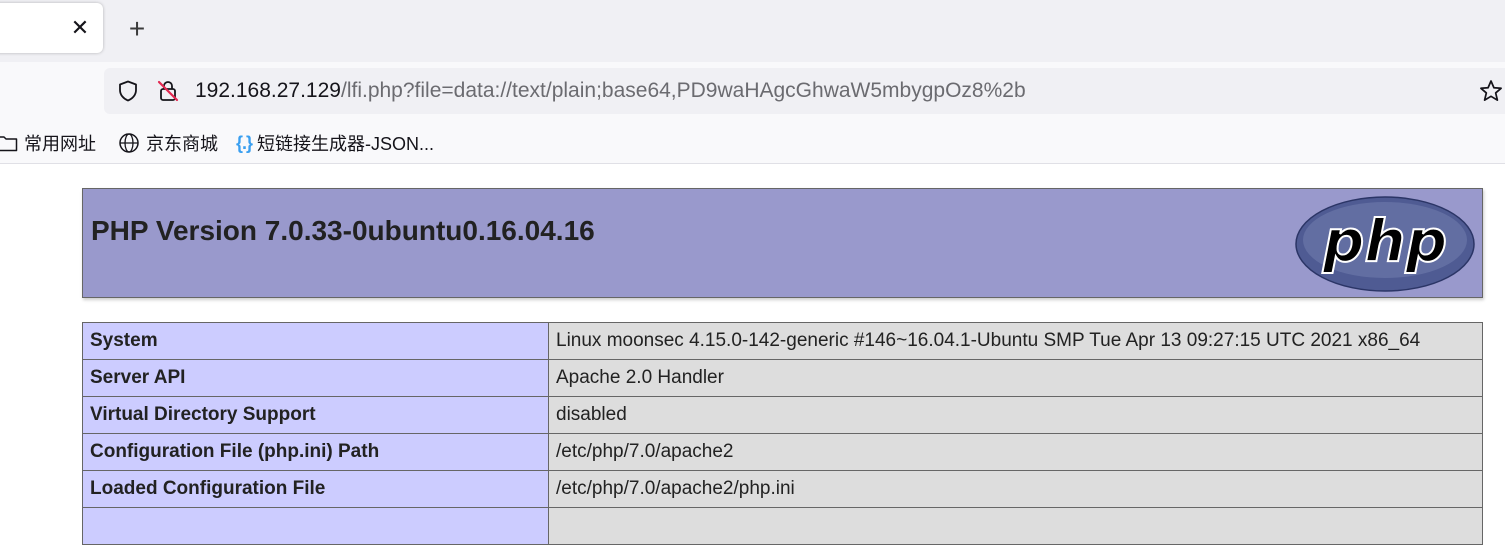  I want to click on bookmark-jd: 京东商城, so click(168, 143).